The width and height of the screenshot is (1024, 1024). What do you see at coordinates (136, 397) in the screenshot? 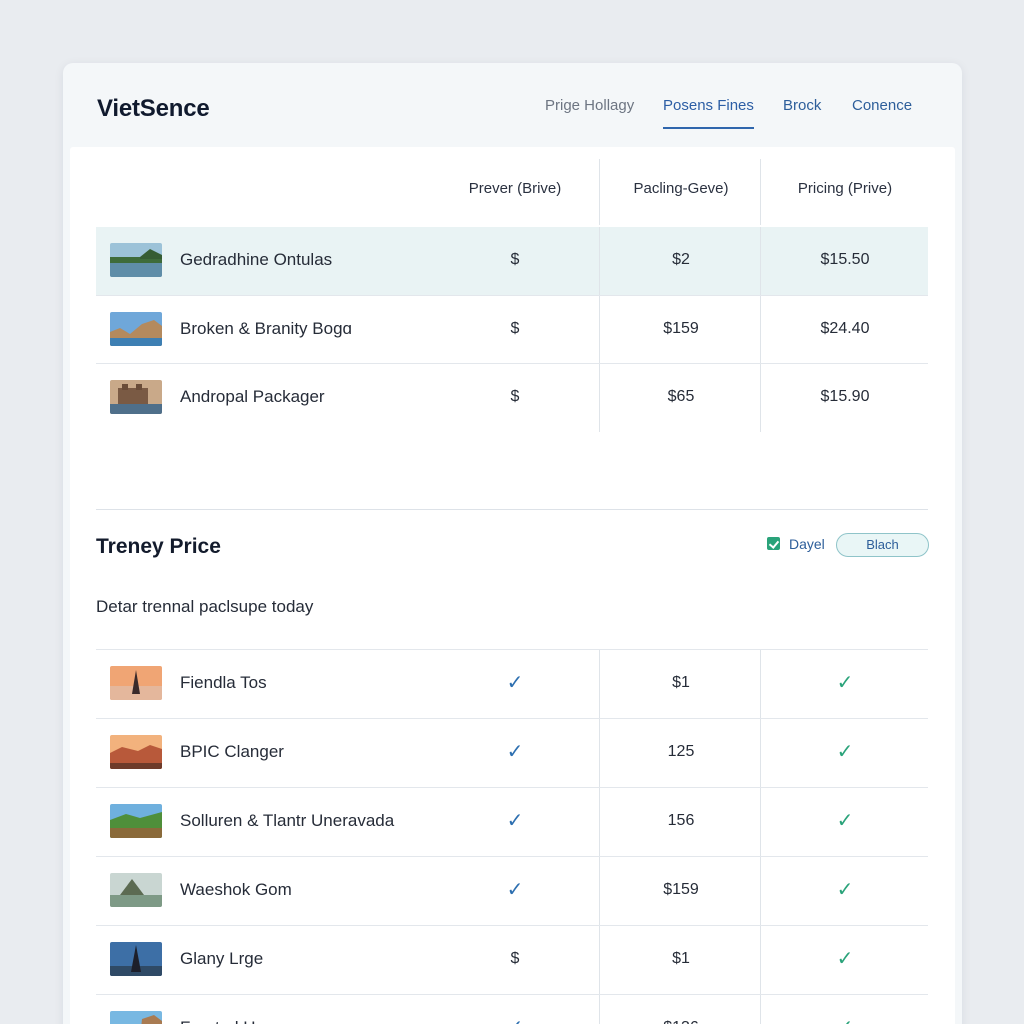
I see `temple-ruins-thumbnail` at bounding box center [136, 397].